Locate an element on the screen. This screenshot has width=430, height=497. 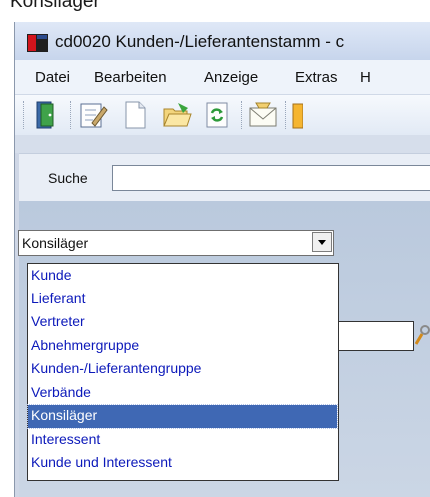
search-label: Suche is located at coordinates (68, 178).